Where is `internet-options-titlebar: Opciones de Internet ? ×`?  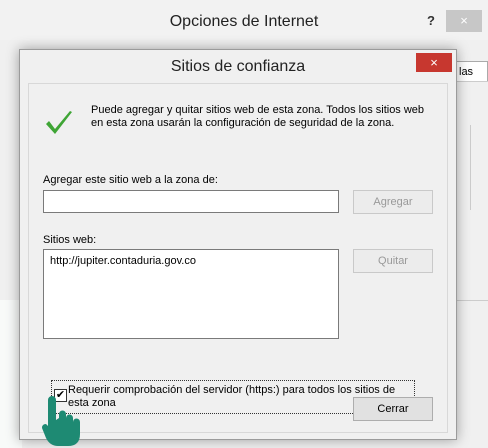 internet-options-titlebar: Opciones de Internet ? × is located at coordinates (244, 20).